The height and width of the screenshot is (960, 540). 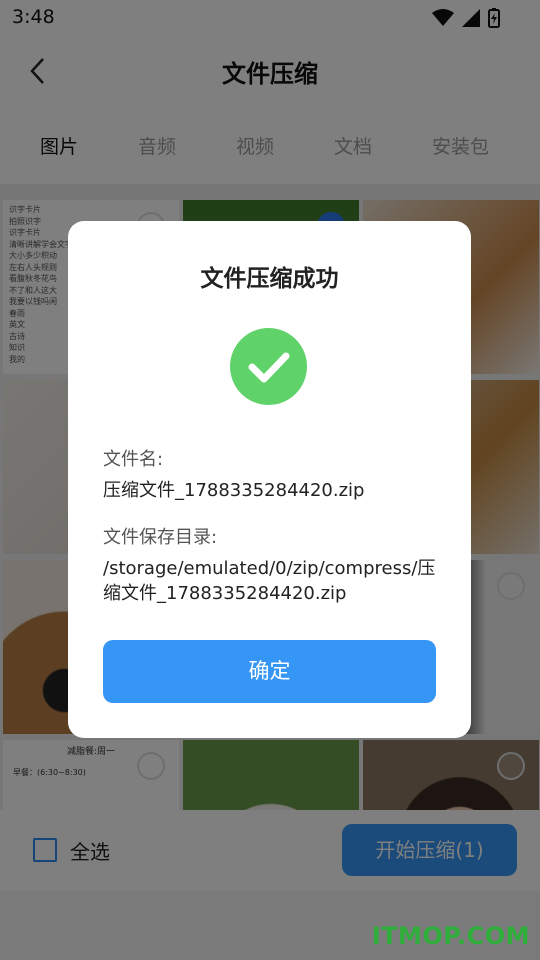 What do you see at coordinates (269, 671) in the screenshot?
I see `confirm-button: 确定` at bounding box center [269, 671].